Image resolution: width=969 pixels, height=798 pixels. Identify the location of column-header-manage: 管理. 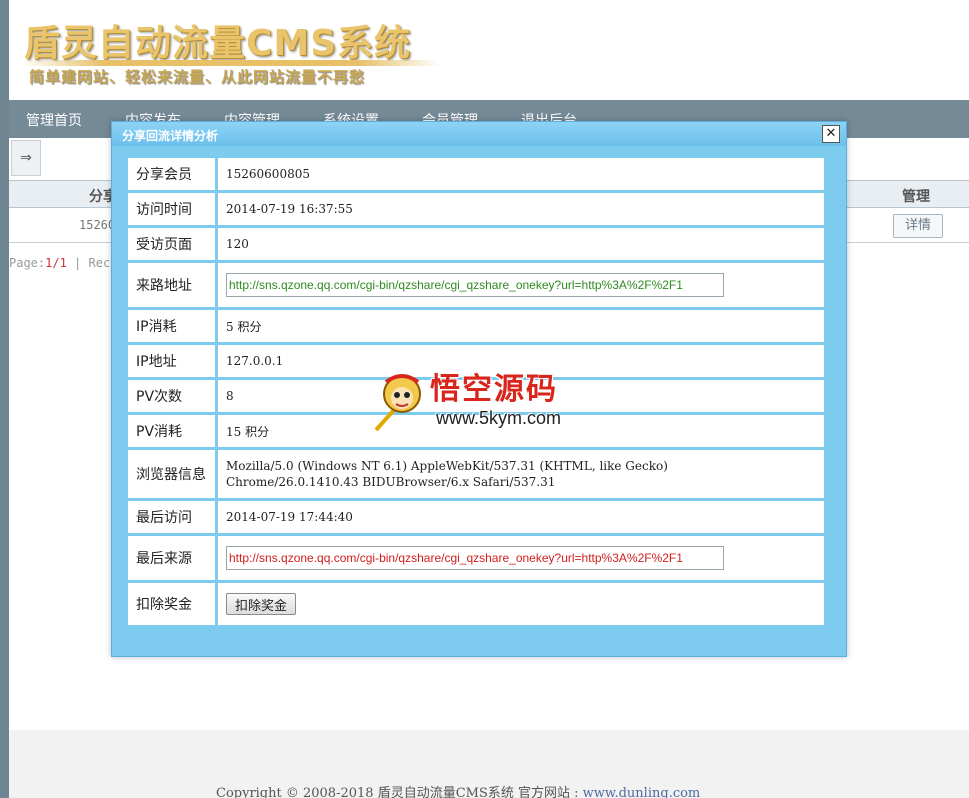
(916, 197).